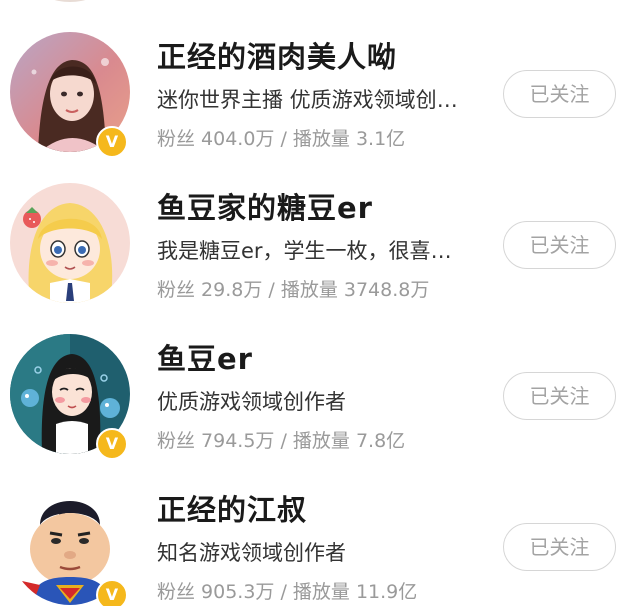 This screenshot has width=640, height=606. Describe the element at coordinates (293, 290) in the screenshot. I see `creator-stats: 粉丝 29.8万 / 播放量 3748.8万` at that location.